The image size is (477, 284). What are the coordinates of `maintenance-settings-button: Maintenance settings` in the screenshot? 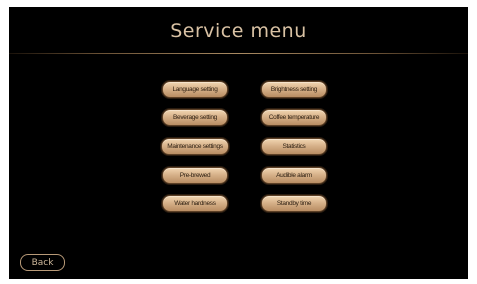 It's located at (195, 146).